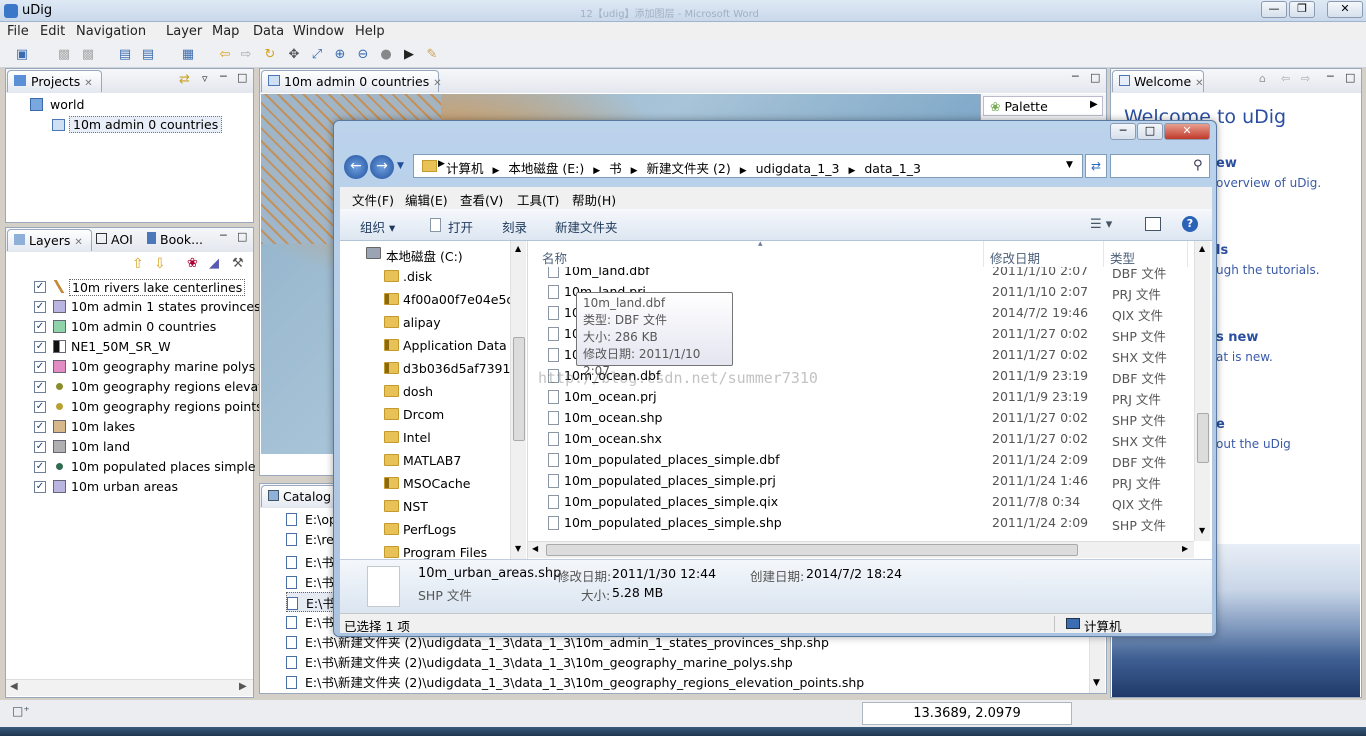  What do you see at coordinates (858, 418) in the screenshot?
I see `file-row: 10m_ocean.shp 2011/1/27 0:02 SHP 文件` at bounding box center [858, 418].